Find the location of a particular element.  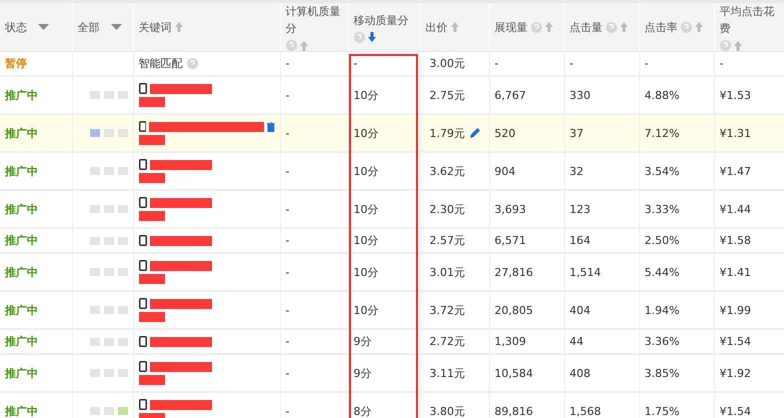

table-cell: 1.79元 is located at coordinates (447, 133).